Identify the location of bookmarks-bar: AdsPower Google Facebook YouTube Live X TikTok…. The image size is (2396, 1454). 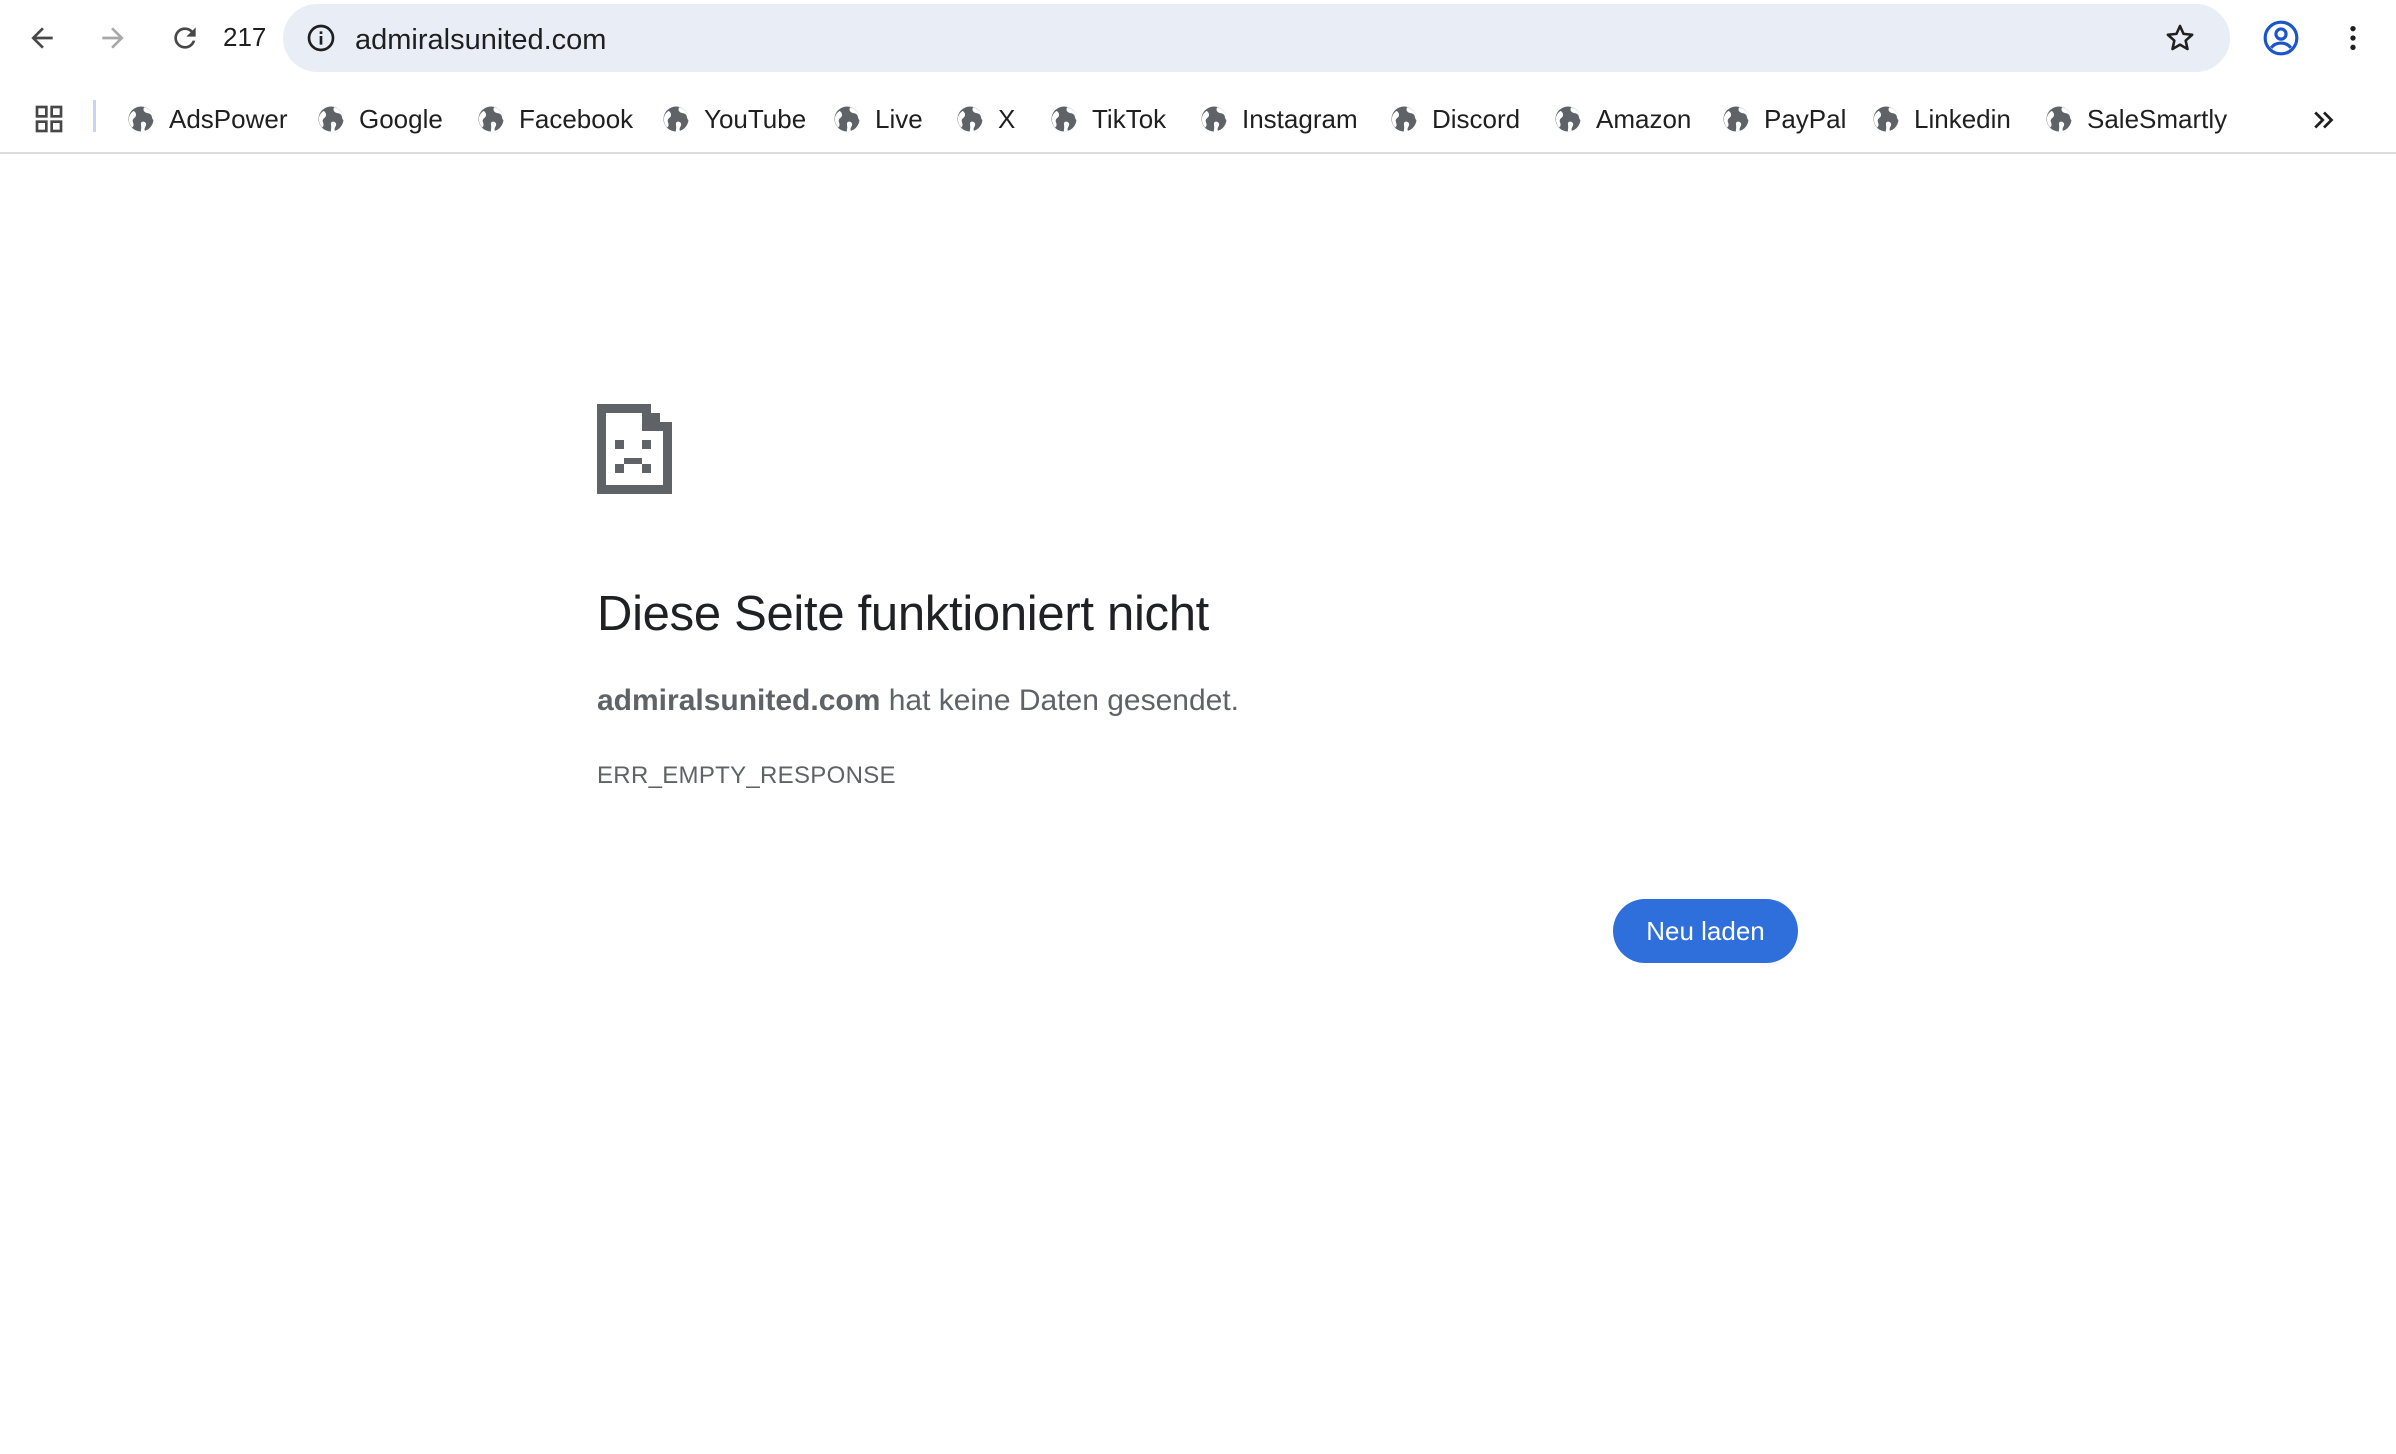
(1198, 120).